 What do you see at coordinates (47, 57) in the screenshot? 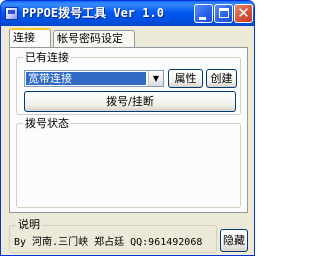
I see `existing-connections-title: 已有连接` at bounding box center [47, 57].